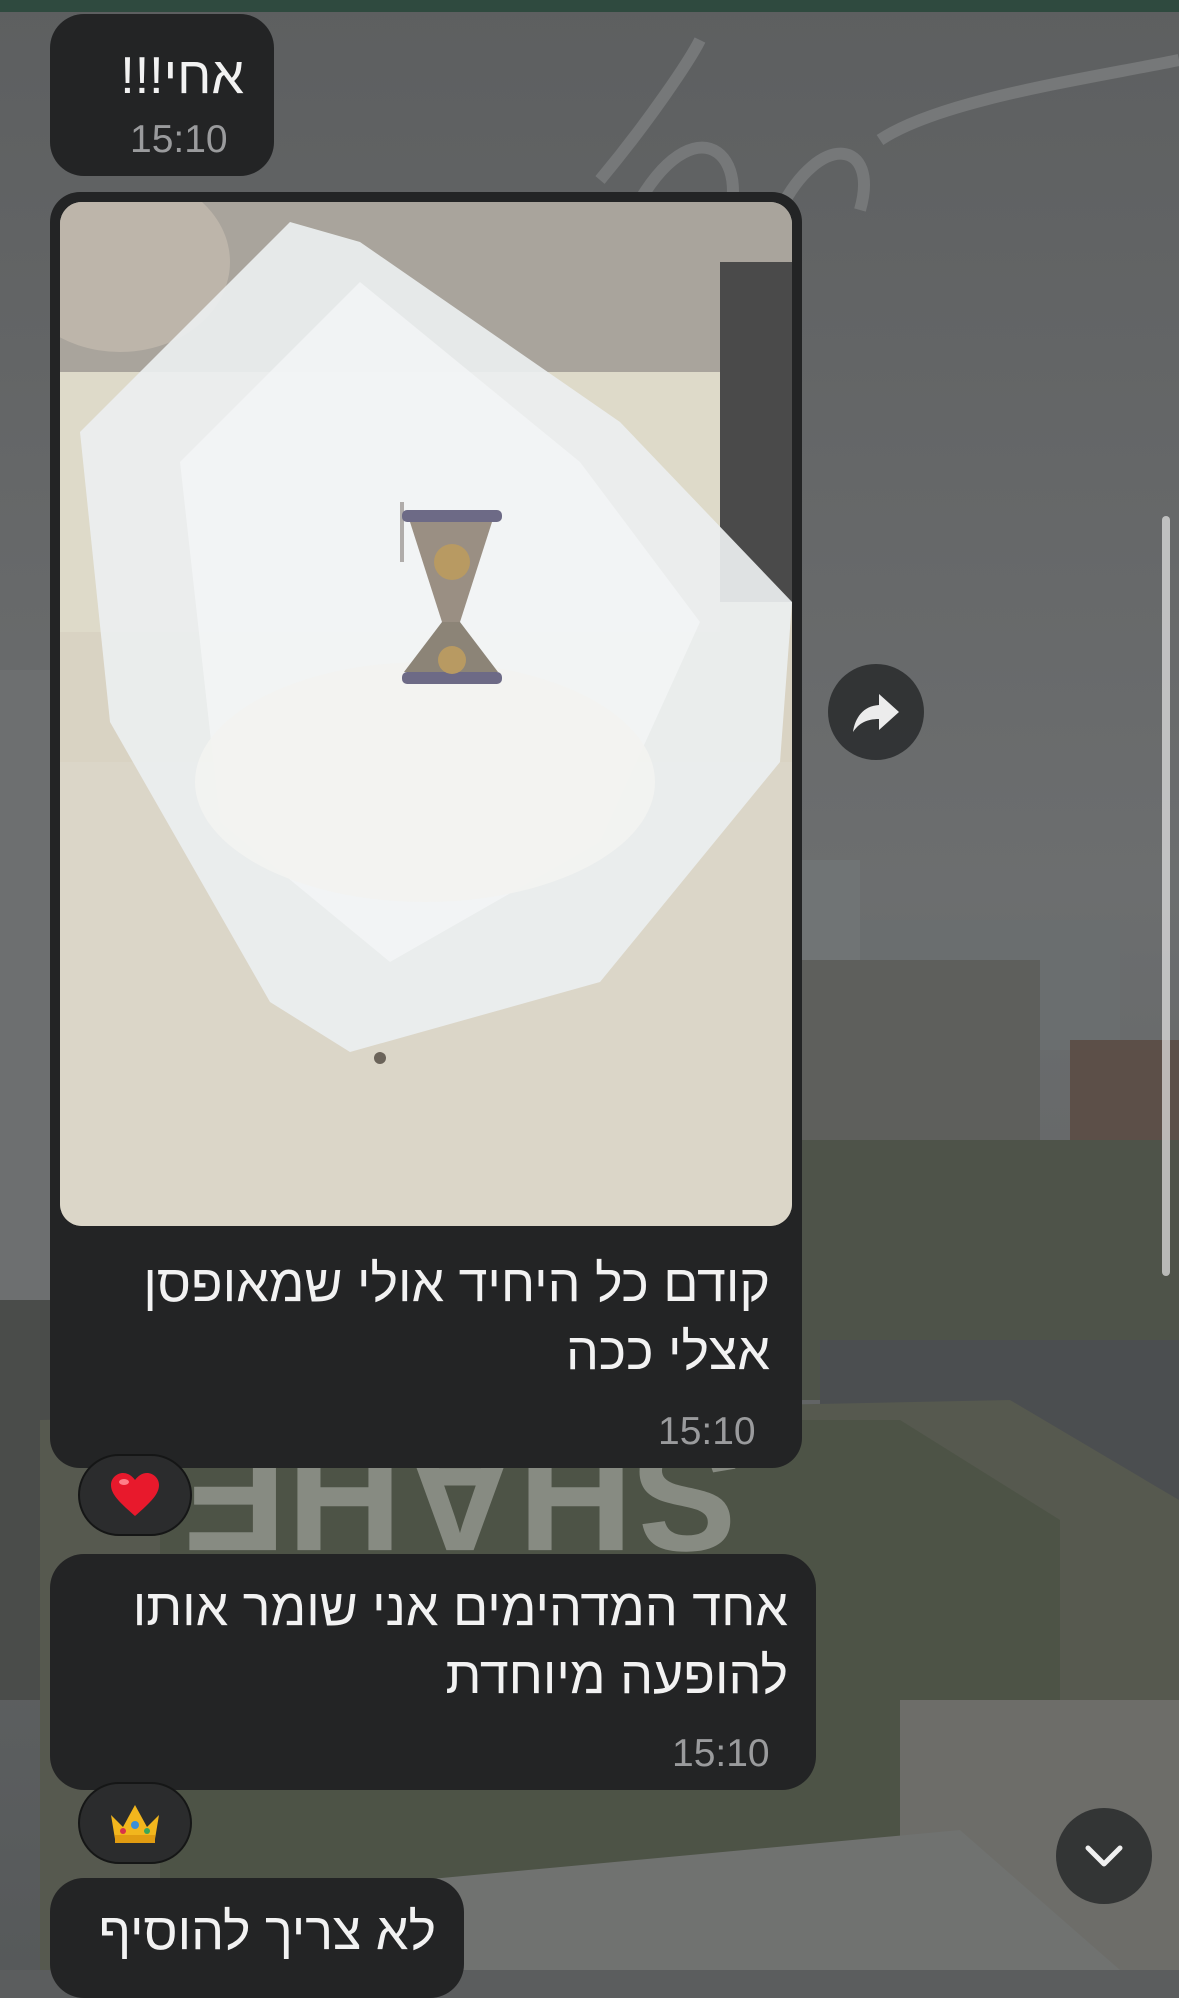  I want to click on scrollbar, so click(1166, 896).